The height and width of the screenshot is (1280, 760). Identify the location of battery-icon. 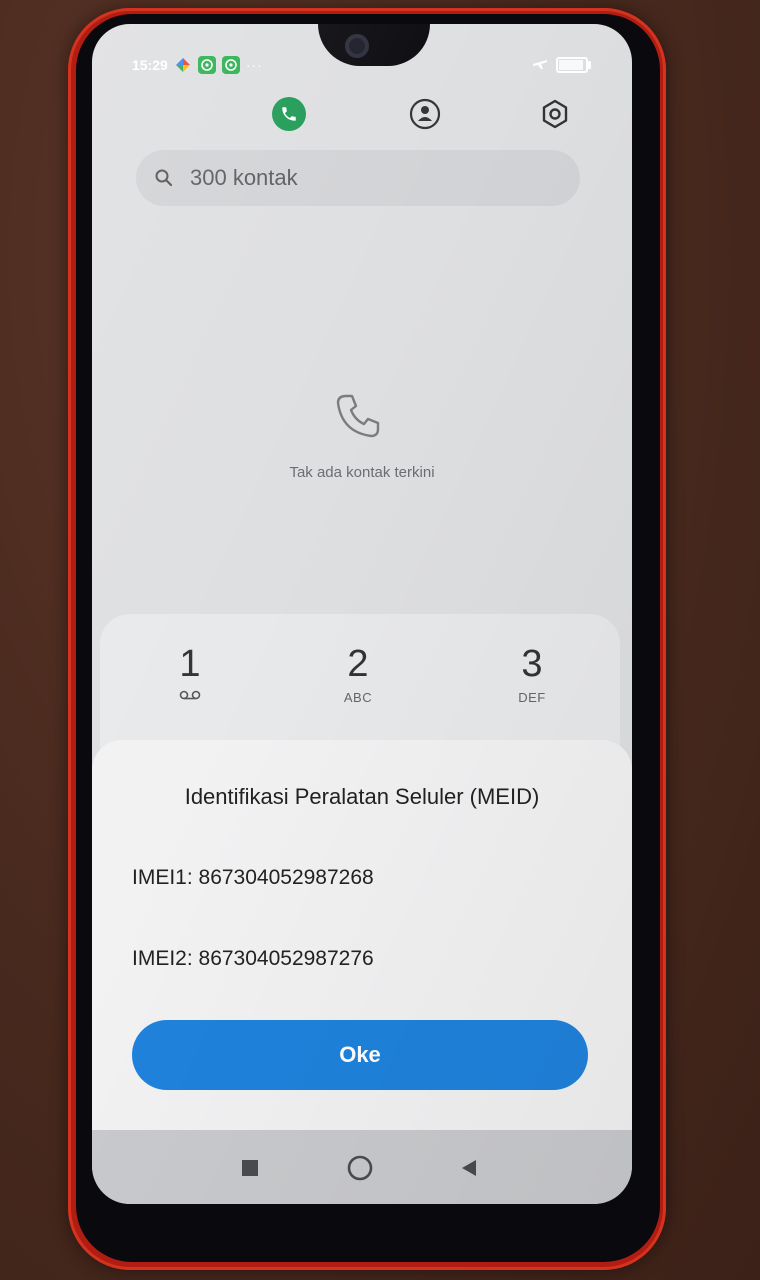
(573, 65).